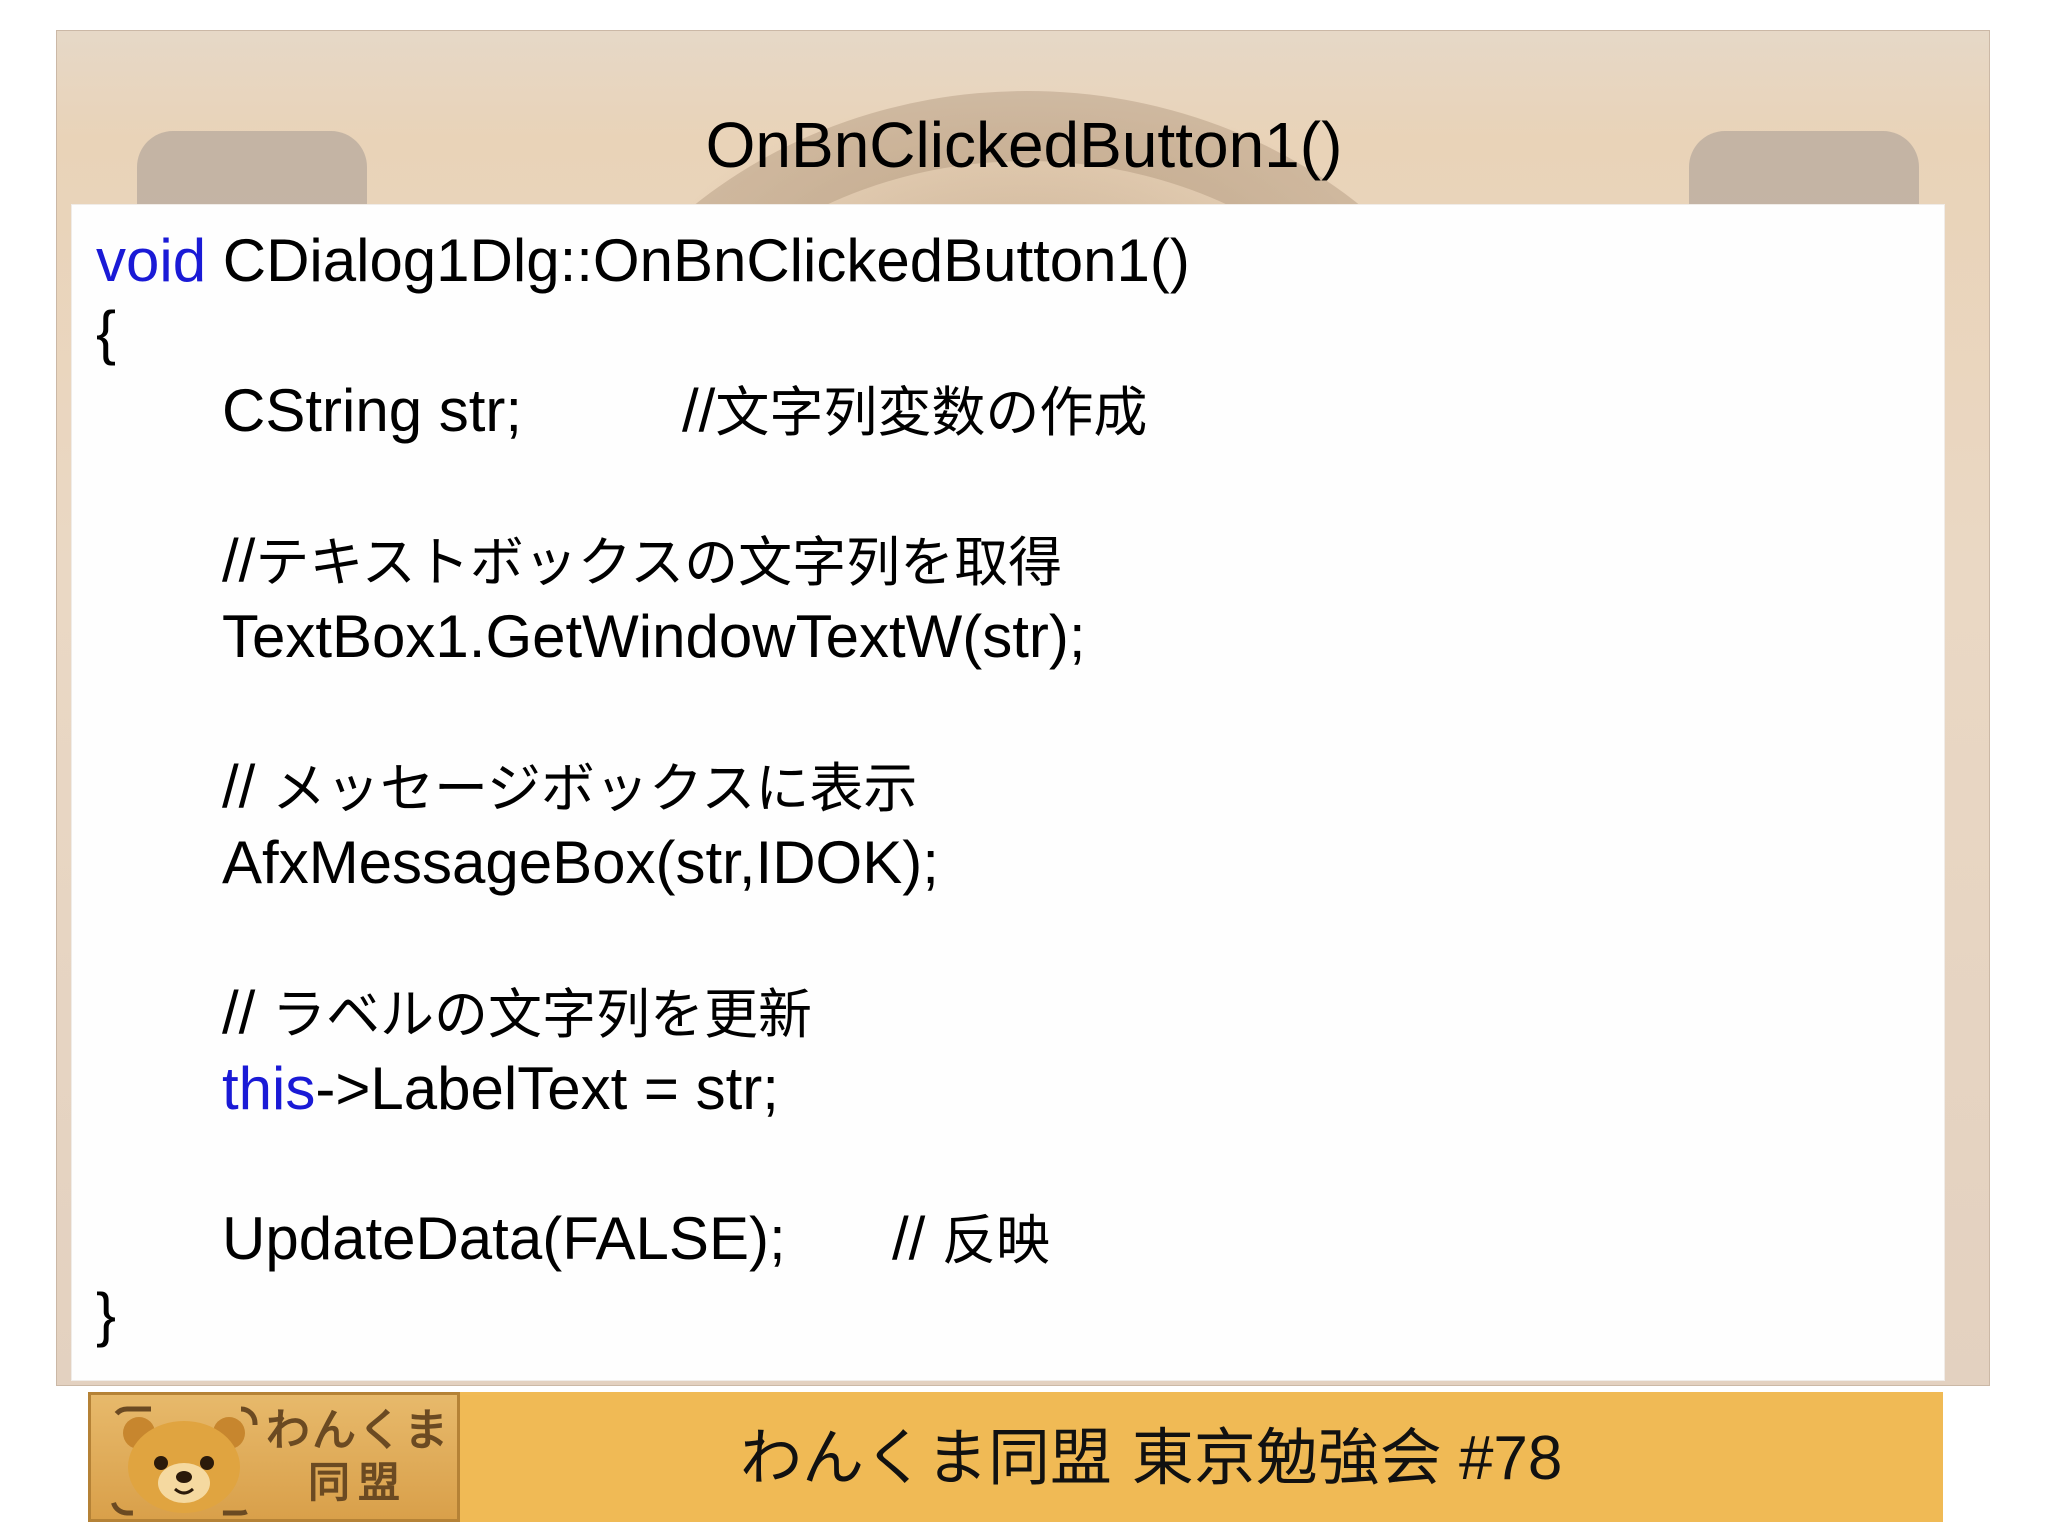 This screenshot has height=1536, width=2048. What do you see at coordinates (517, 1012) in the screenshot?
I see `comment-update-label: // ラベルの文字列を更新` at bounding box center [517, 1012].